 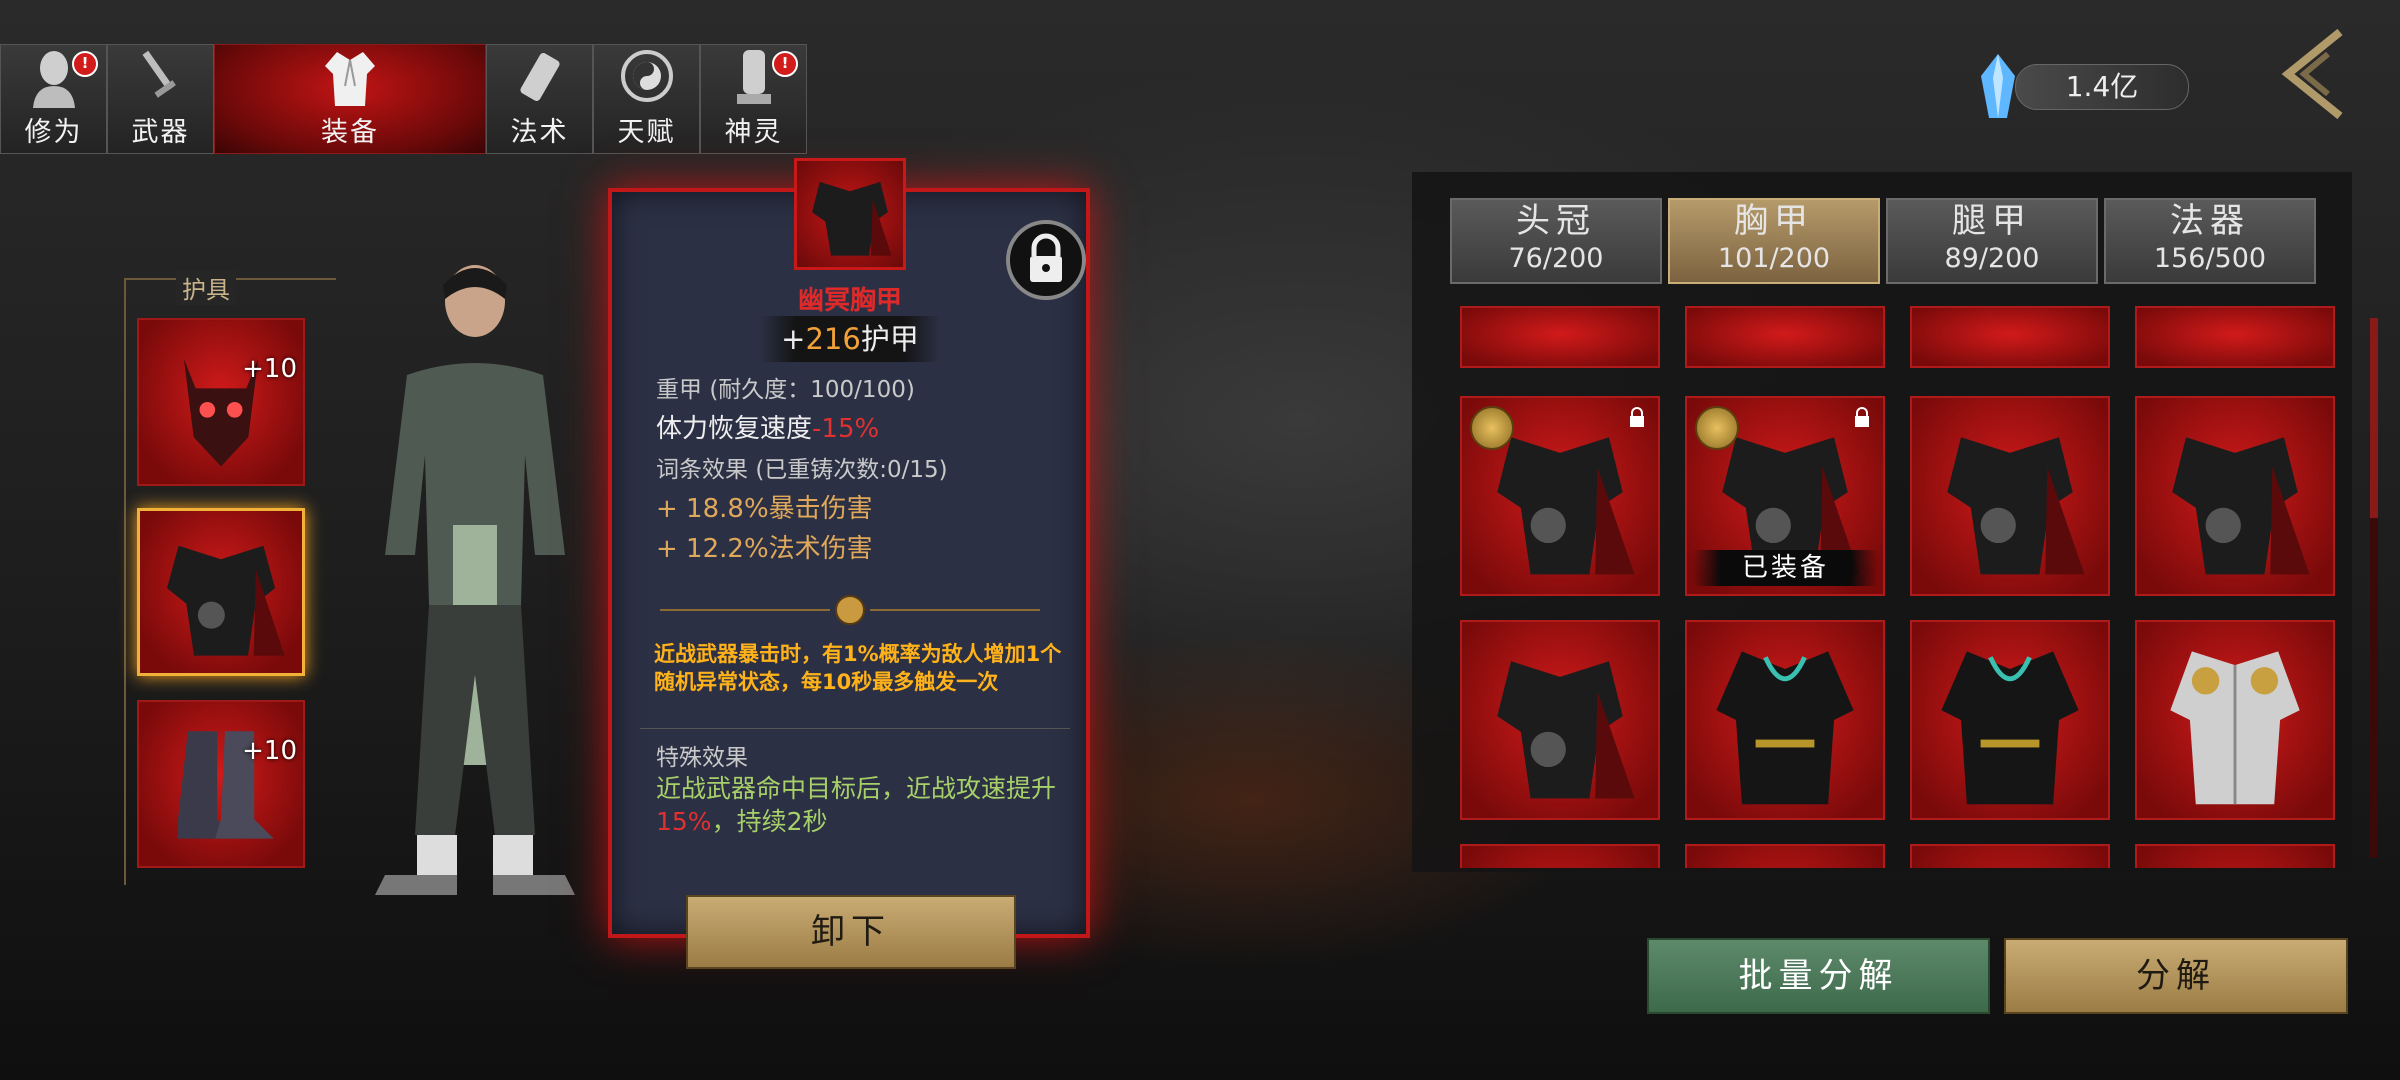 What do you see at coordinates (1992, 258) in the screenshot?
I see `category-count: 89/200` at bounding box center [1992, 258].